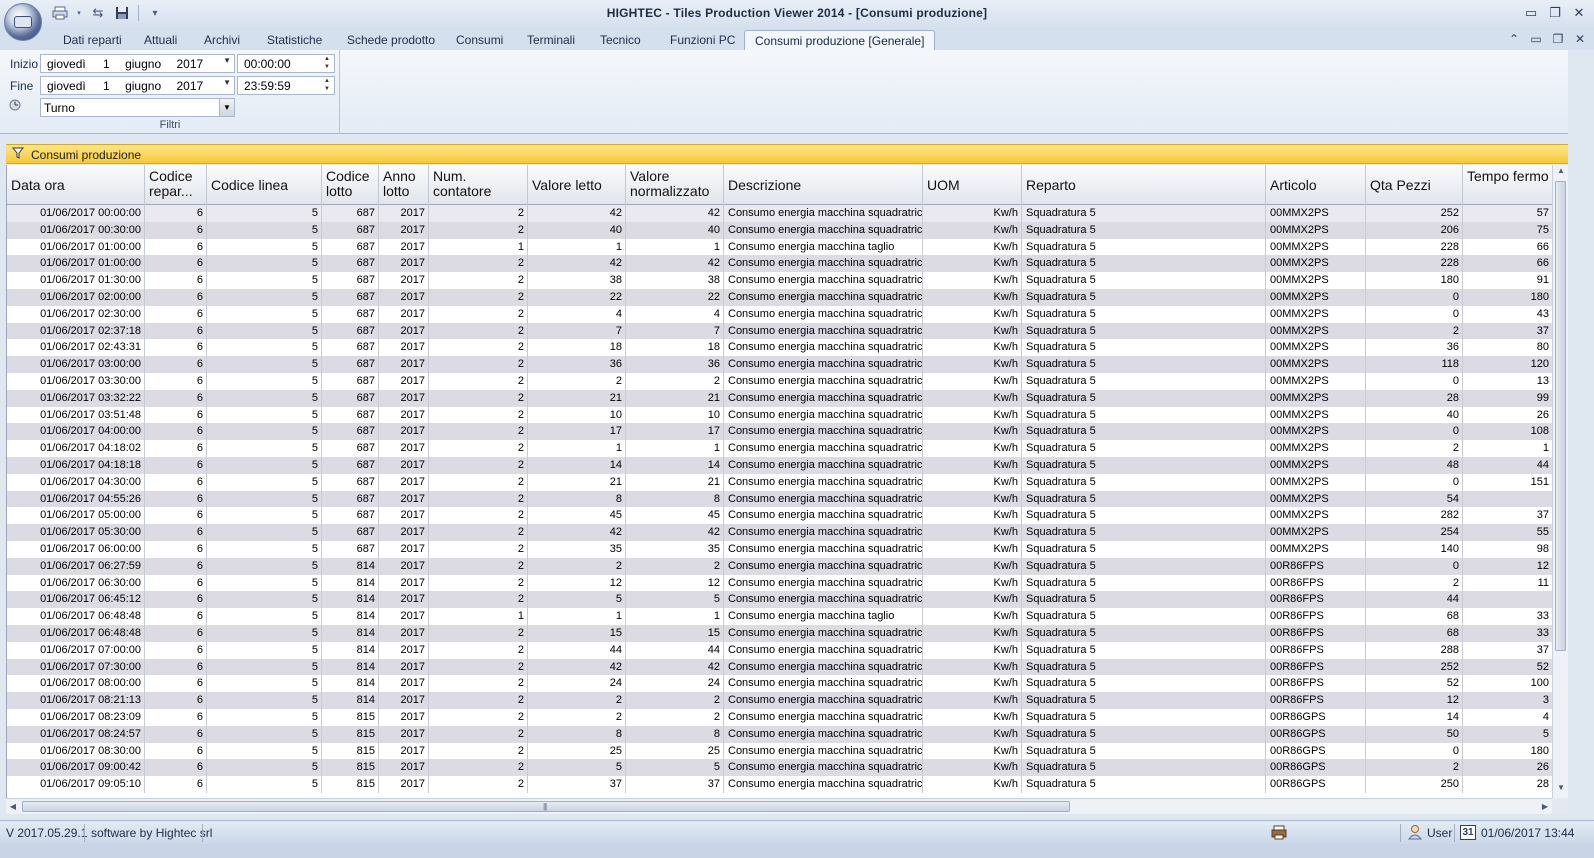  Describe the element at coordinates (478, 185) in the screenshot. I see `column-header-num-contatore: Num. contatore` at that location.